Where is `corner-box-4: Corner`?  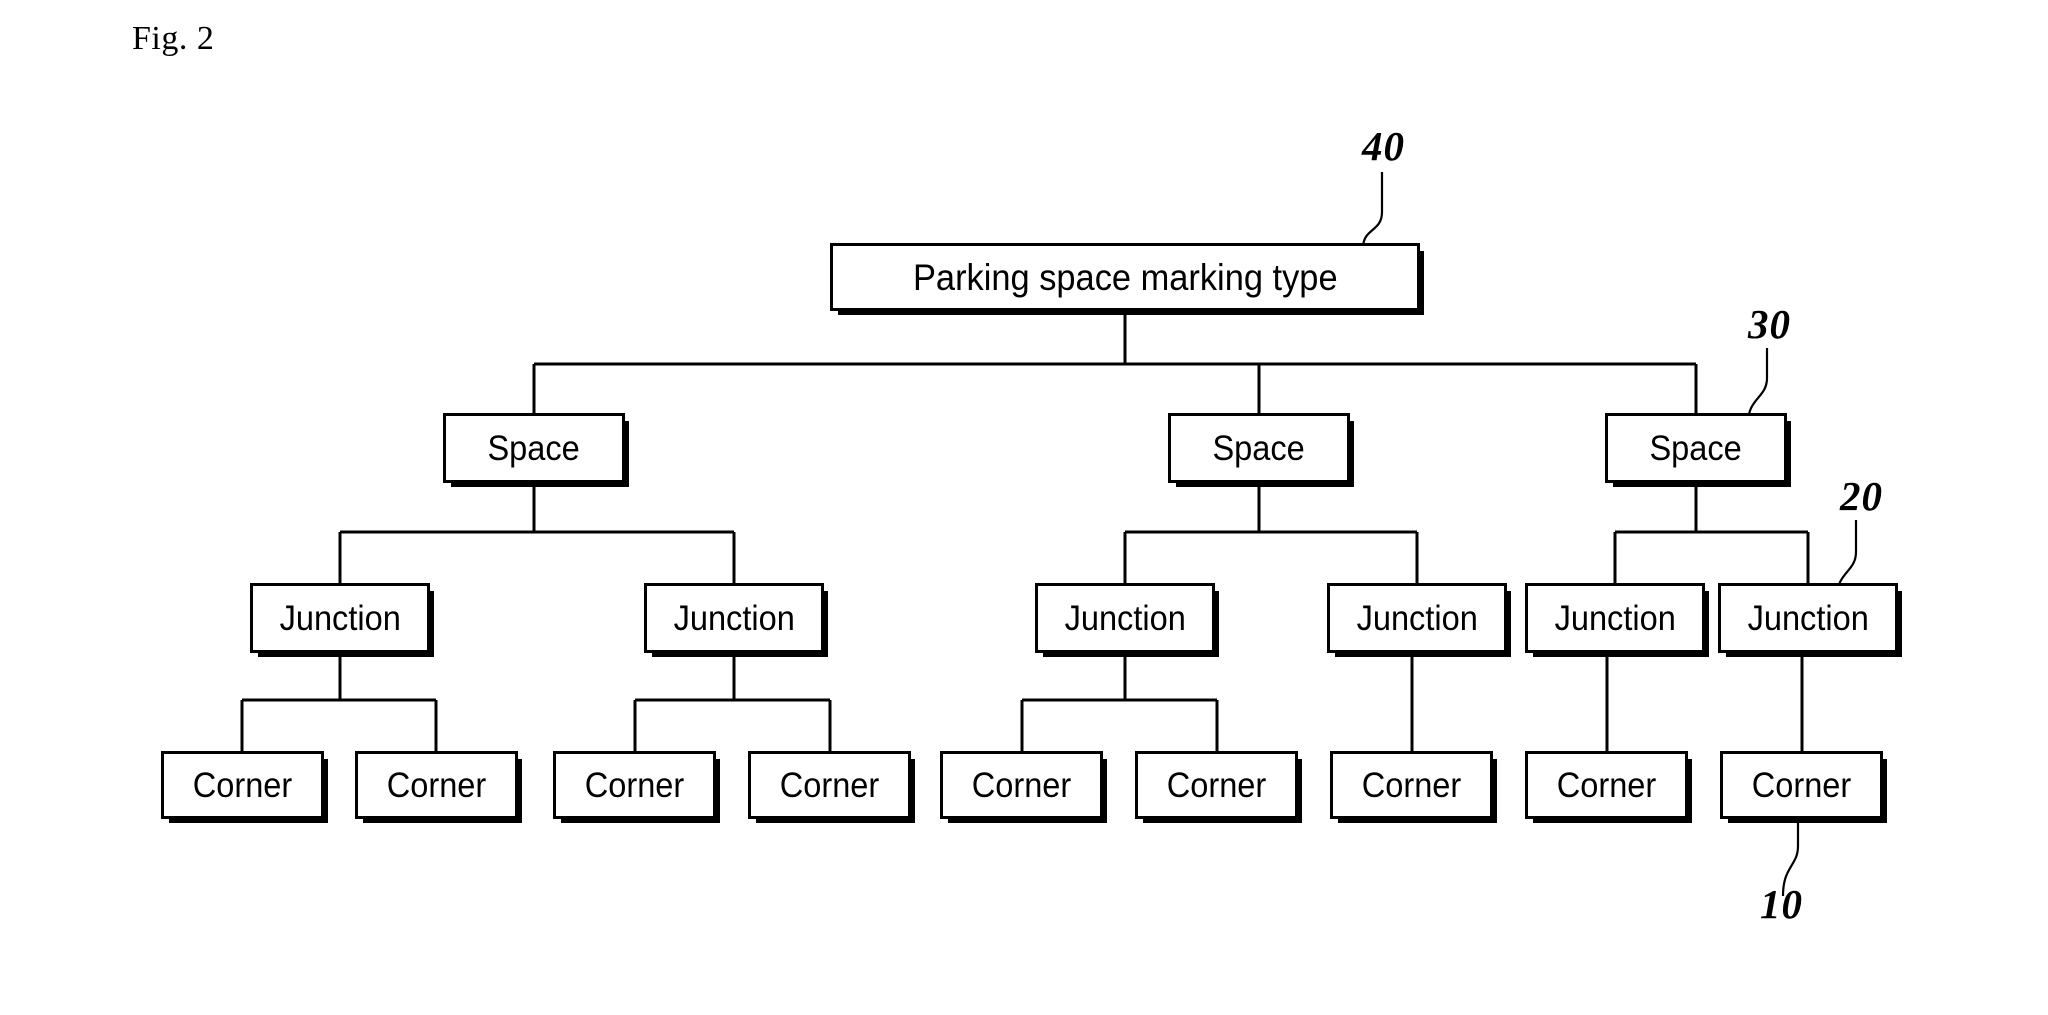
corner-box-4: Corner is located at coordinates (829, 785).